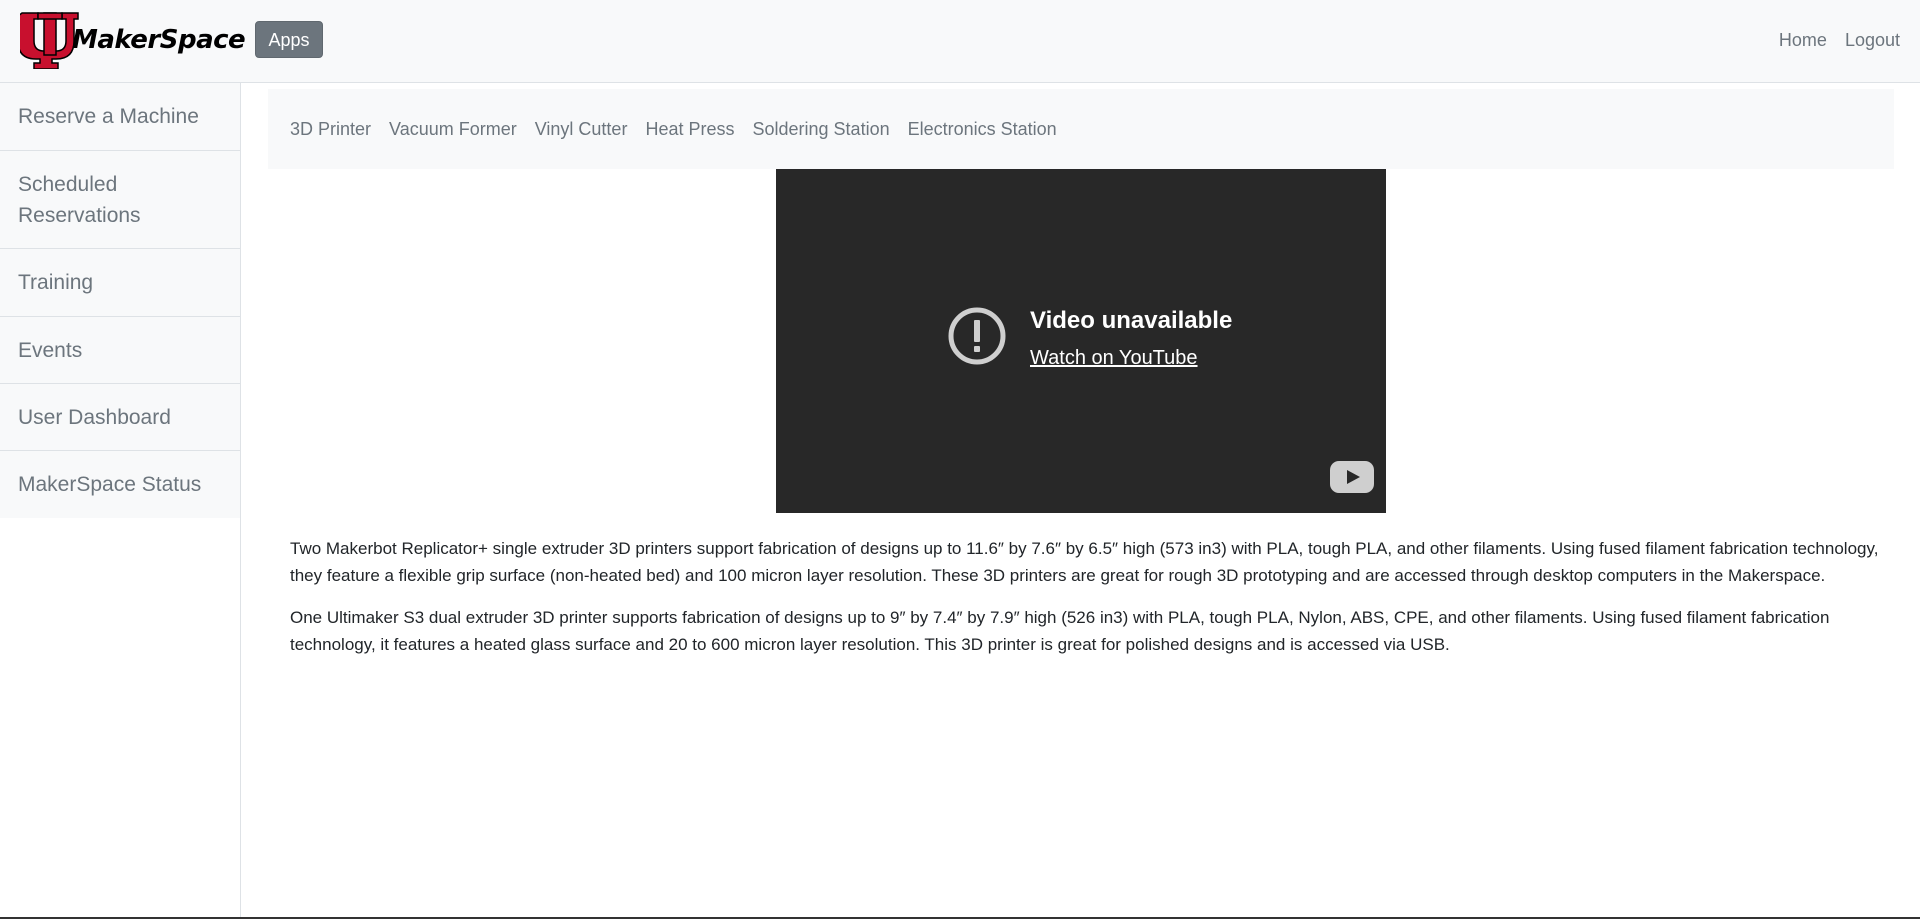 The width and height of the screenshot is (1920, 919). Describe the element at coordinates (159, 40) in the screenshot. I see `logo-text: MakerSpace` at that location.